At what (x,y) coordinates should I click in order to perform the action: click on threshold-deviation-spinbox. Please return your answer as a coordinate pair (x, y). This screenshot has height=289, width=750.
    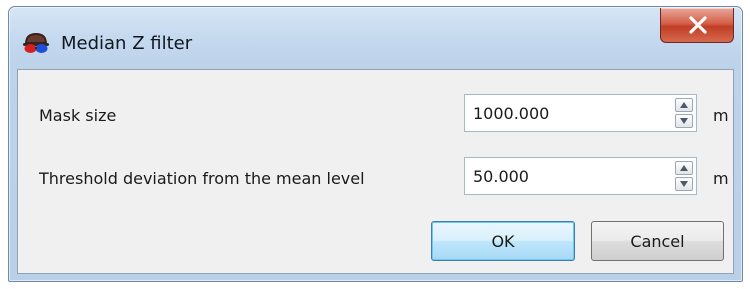
    Looking at the image, I should click on (580, 176).